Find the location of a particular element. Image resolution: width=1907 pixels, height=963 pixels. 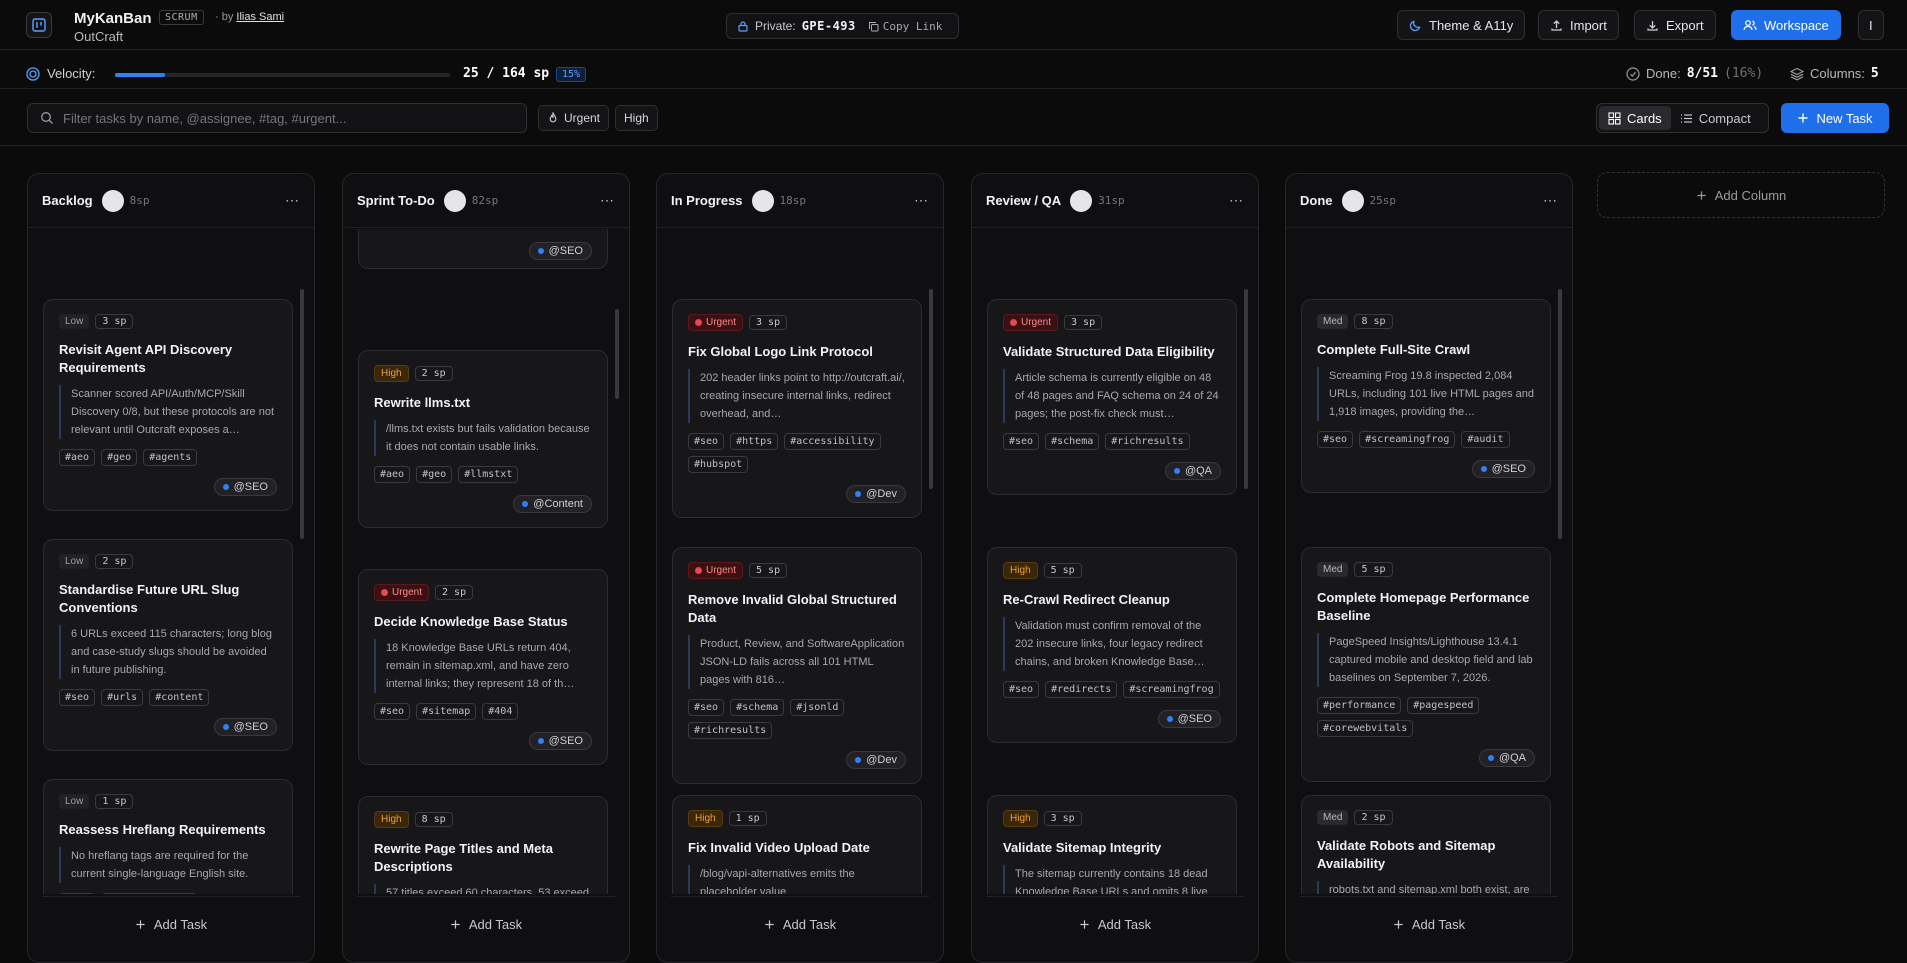

view-cards-button: Cards is located at coordinates (1635, 118).